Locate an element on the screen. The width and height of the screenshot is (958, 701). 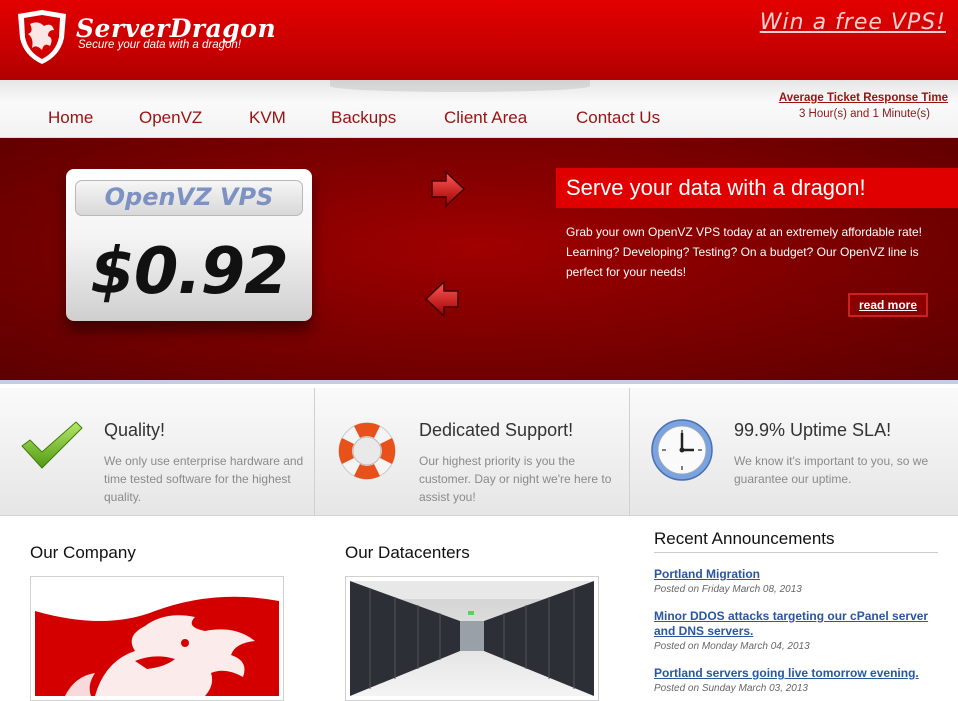
announcement-date: Posted on Friday March 08, 2013 is located at coordinates (728, 589).